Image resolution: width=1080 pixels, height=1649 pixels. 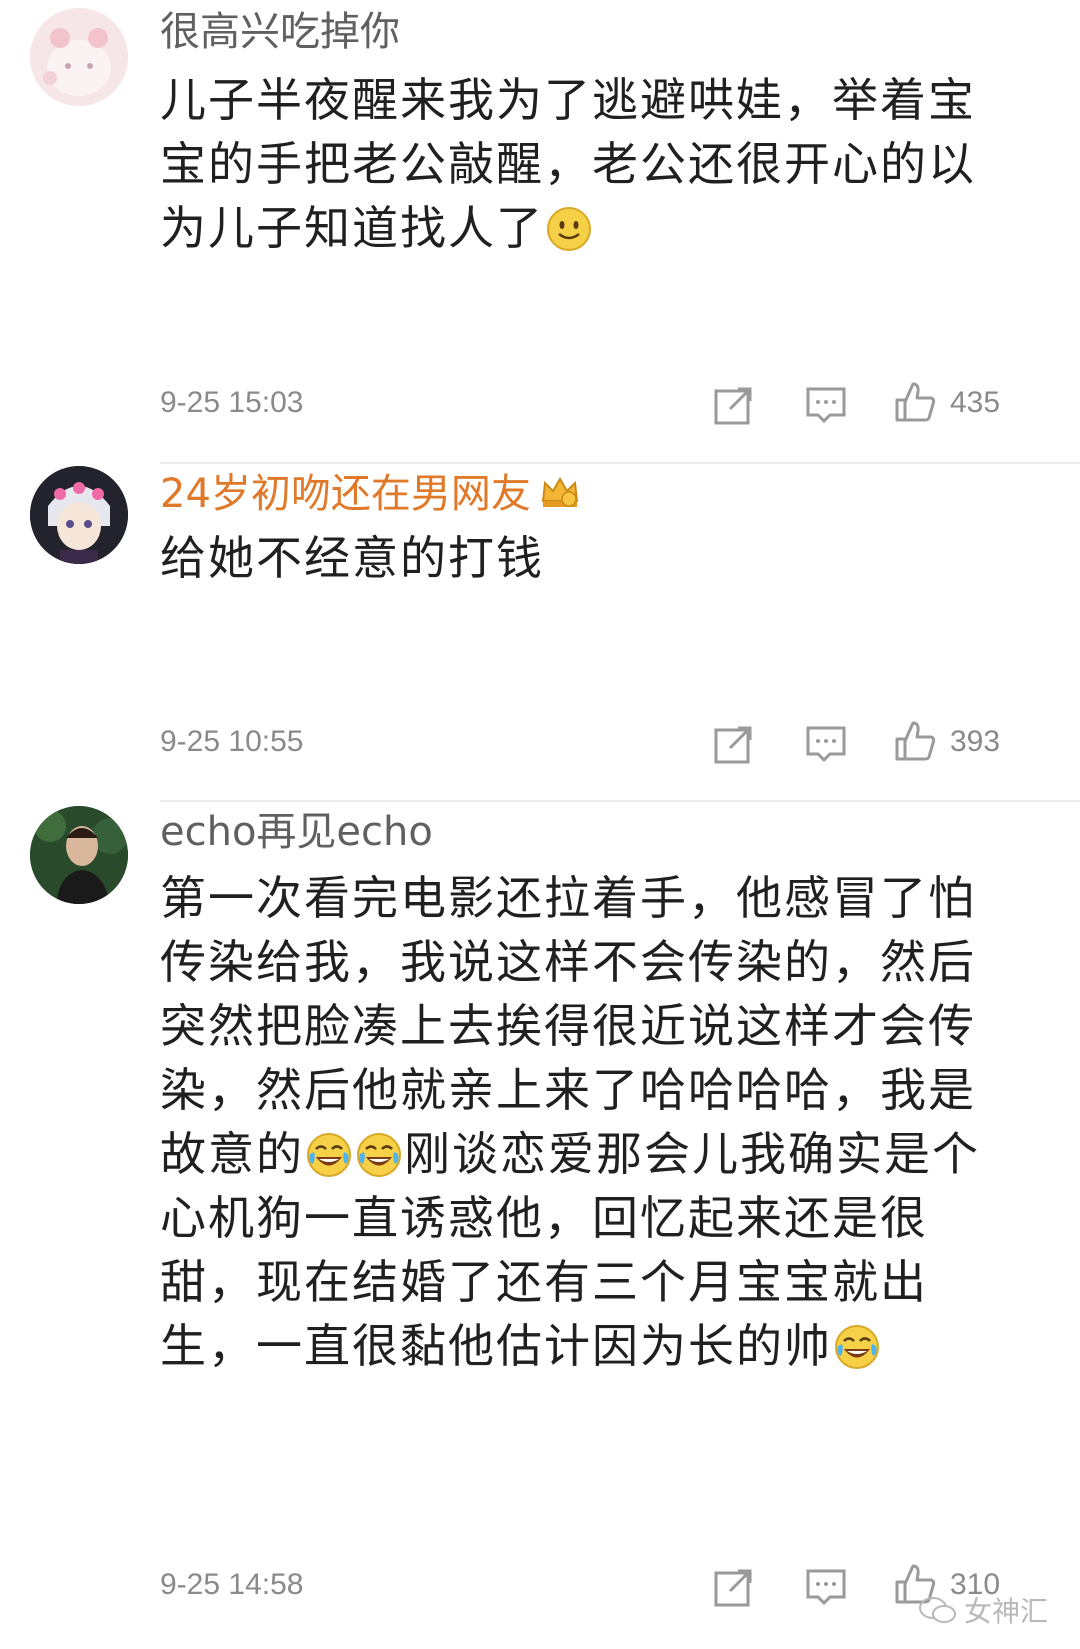 I want to click on username: echo再见echo, so click(x=296, y=832).